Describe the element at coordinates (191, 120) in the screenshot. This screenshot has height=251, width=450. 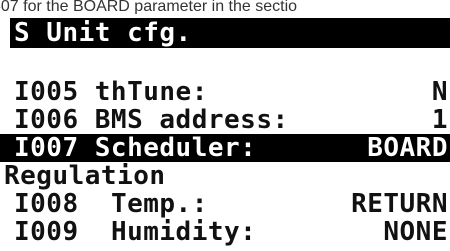
I see `param-label: BMS address:` at that location.